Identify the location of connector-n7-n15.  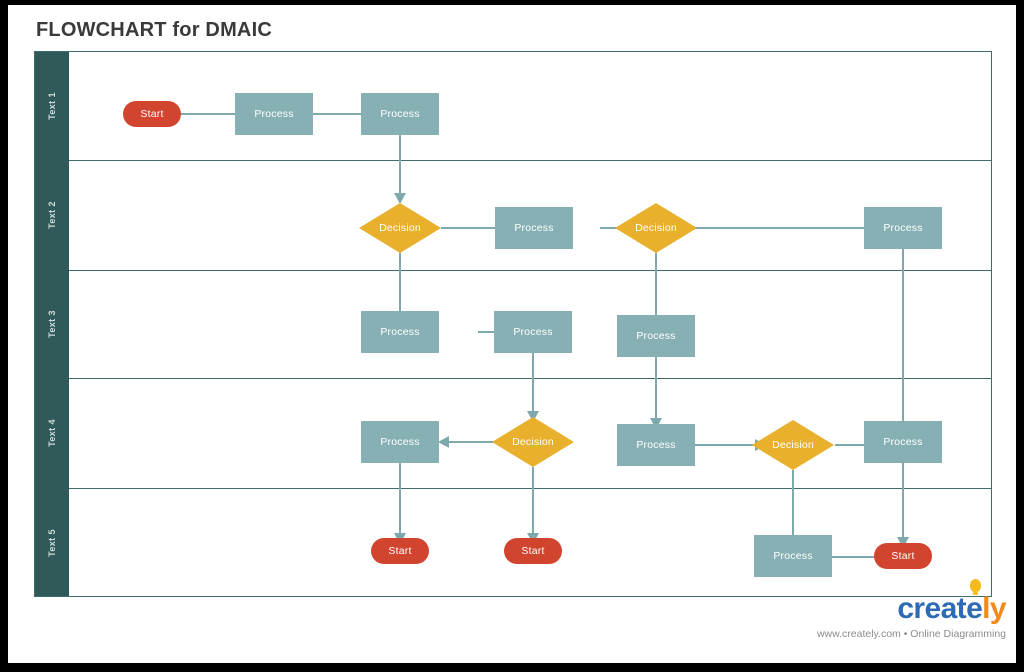
(903, 339).